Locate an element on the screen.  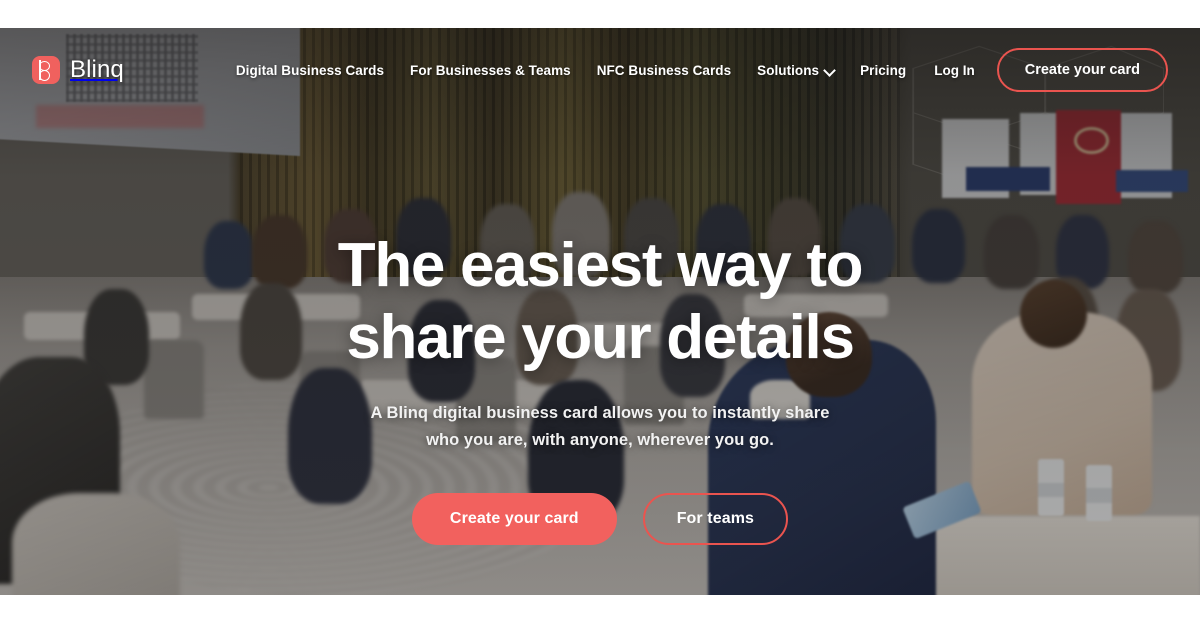
hero-cta-row: Create your card For teams is located at coordinates (600, 519).